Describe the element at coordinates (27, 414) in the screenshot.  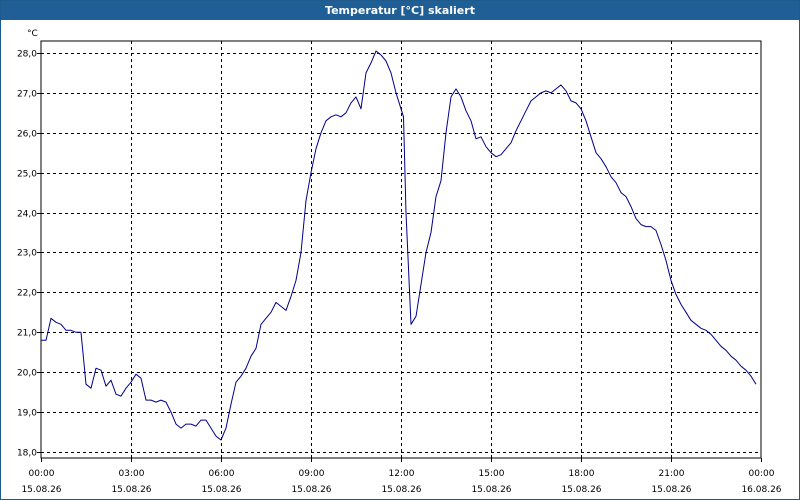
I see `y-tick-label: 19,0` at that location.